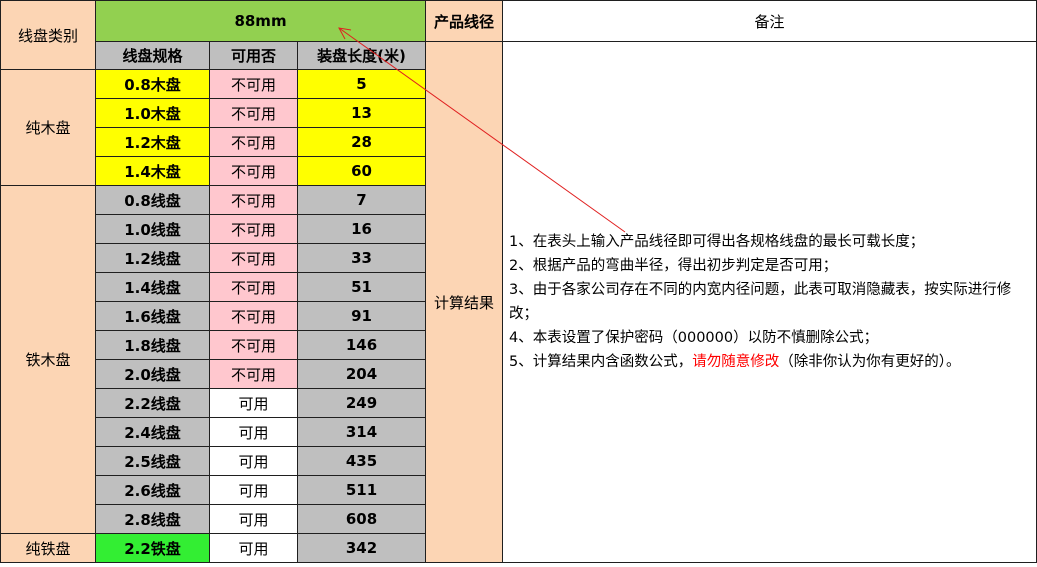  I want to click on remarks-header: 备注, so click(769, 21).